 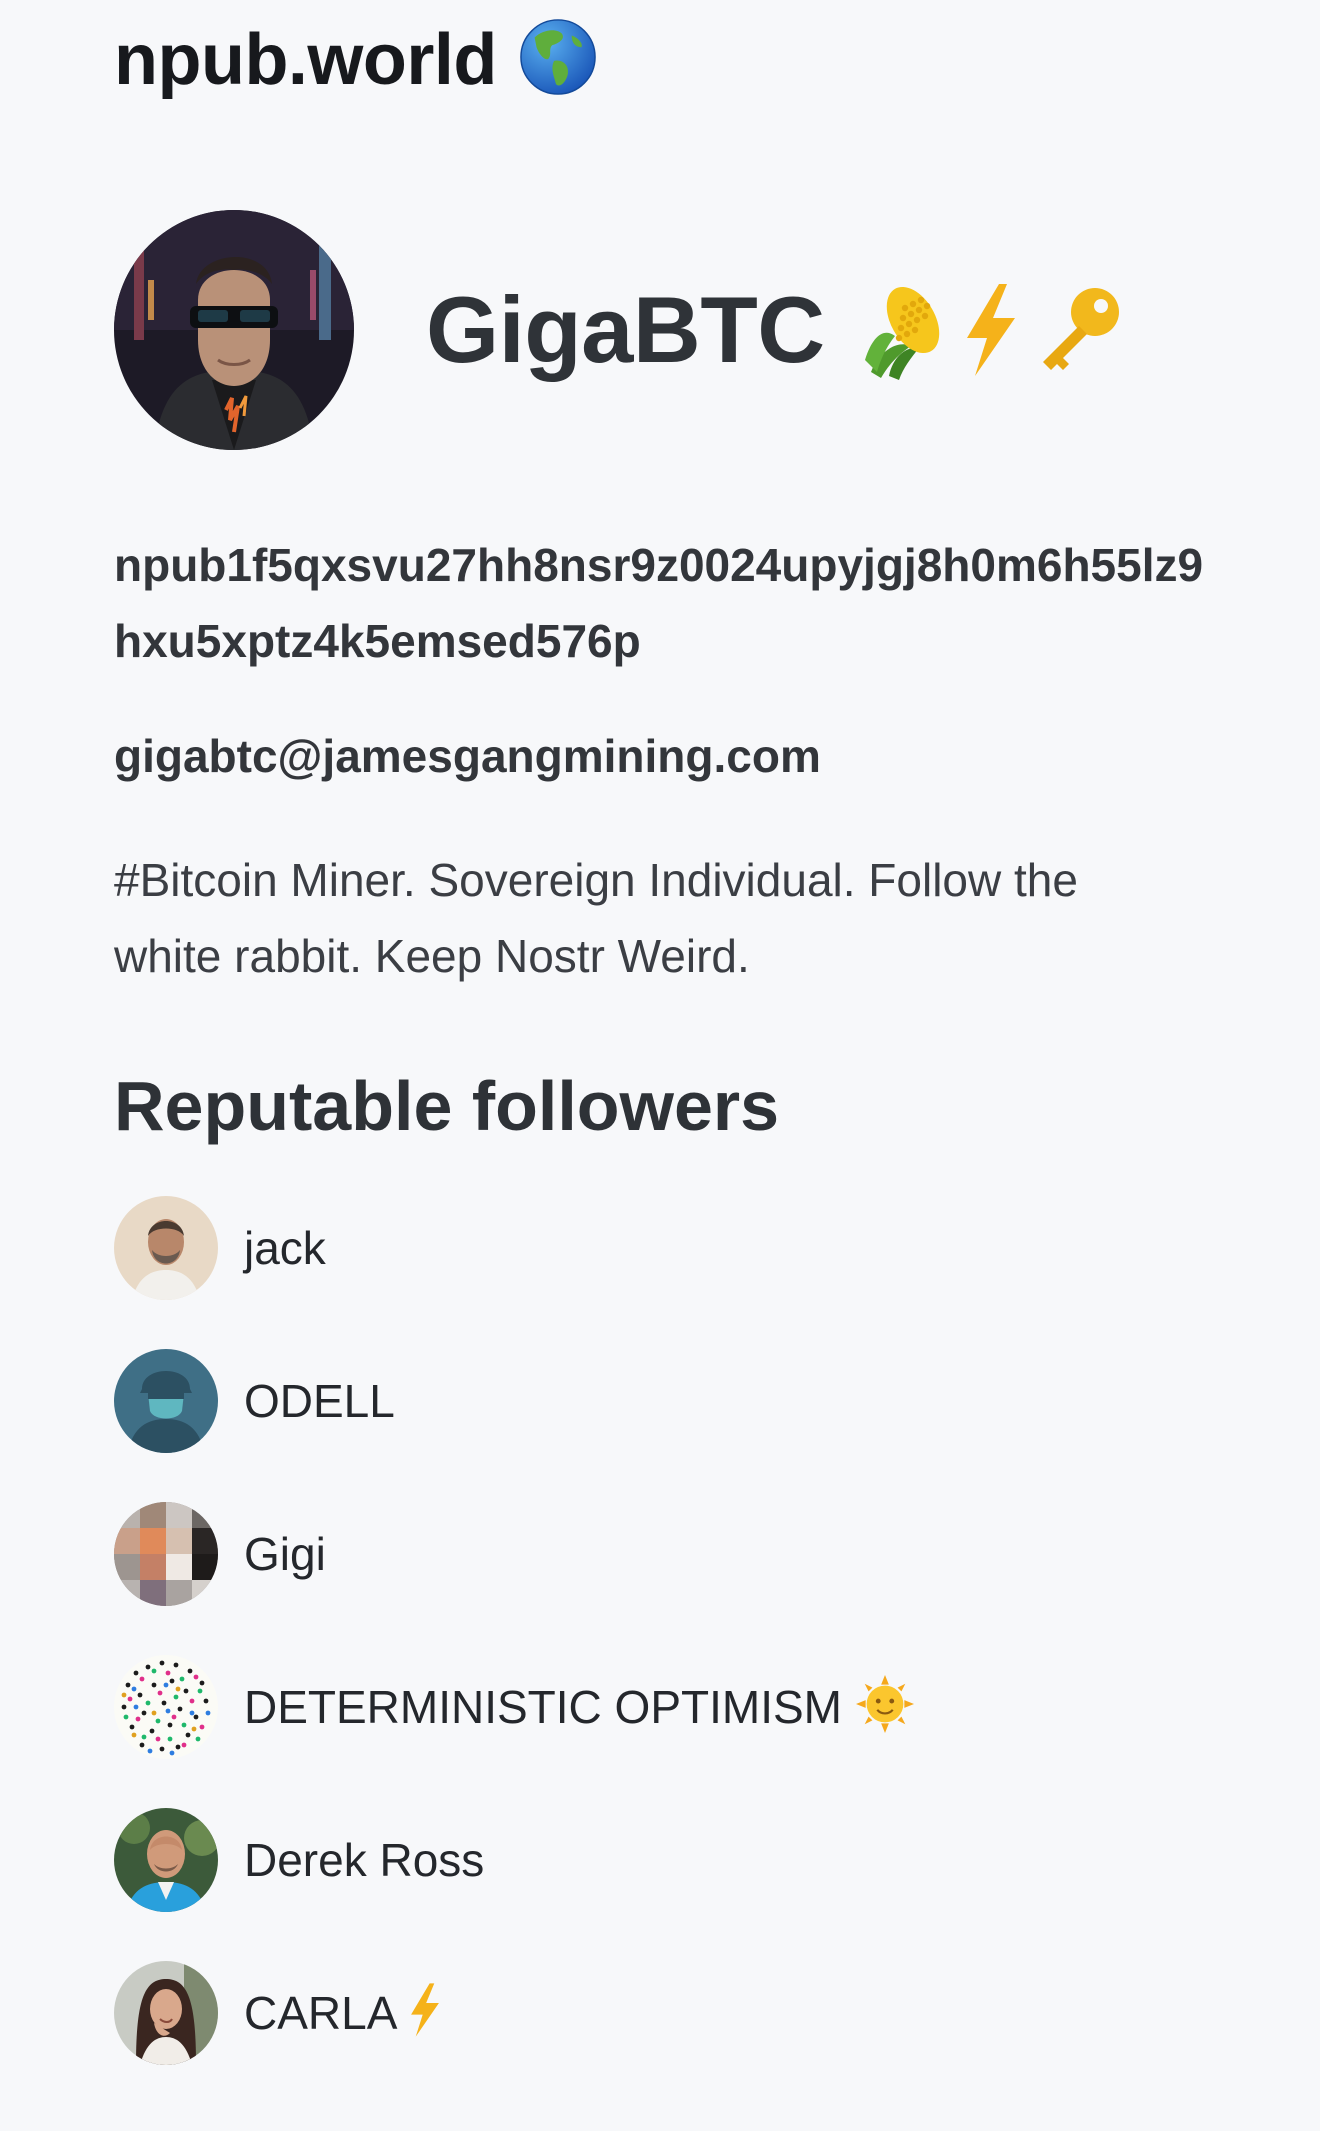 I want to click on follower-name: jack, so click(x=285, y=1248).